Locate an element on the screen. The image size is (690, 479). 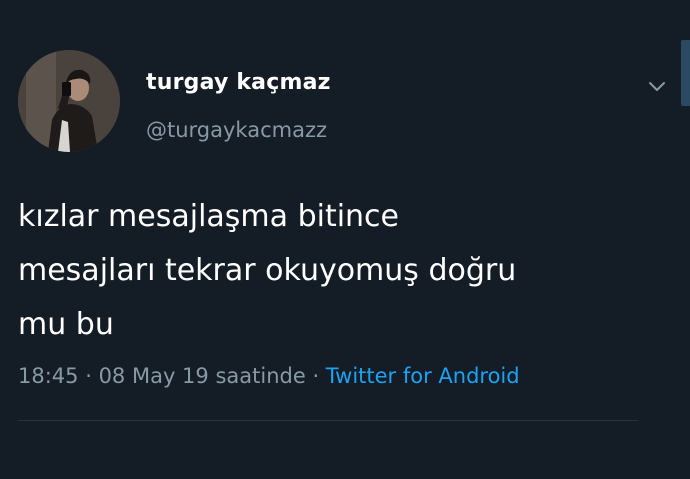
edge-accent is located at coordinates (685, 73).